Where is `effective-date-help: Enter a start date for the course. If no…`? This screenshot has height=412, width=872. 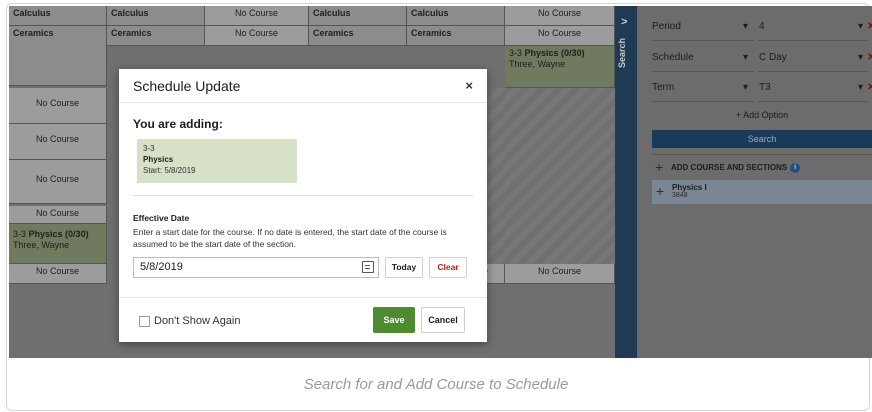 effective-date-help: Enter a start date for the course. If no… is located at coordinates (290, 238).